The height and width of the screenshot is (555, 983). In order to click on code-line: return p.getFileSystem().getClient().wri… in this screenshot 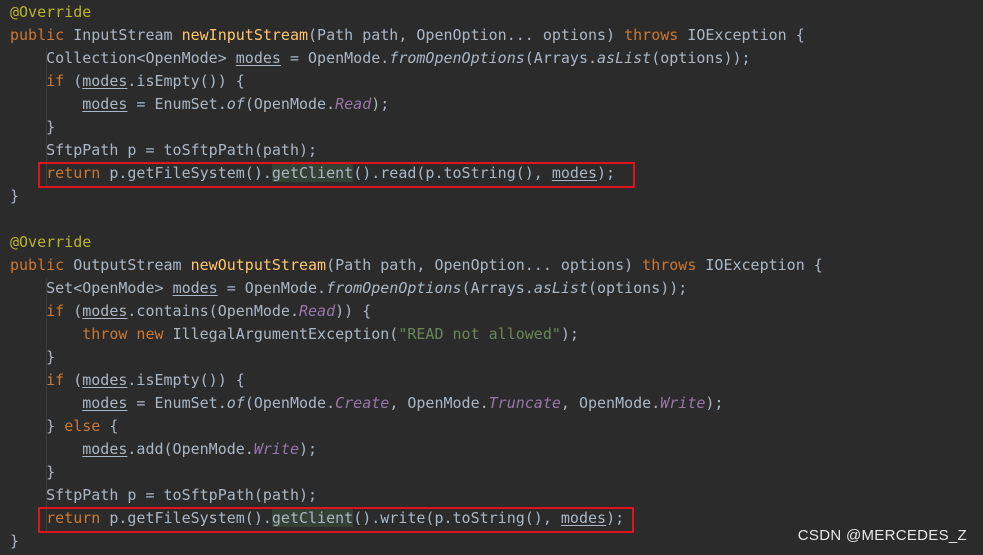, I will do `click(317, 518)`.